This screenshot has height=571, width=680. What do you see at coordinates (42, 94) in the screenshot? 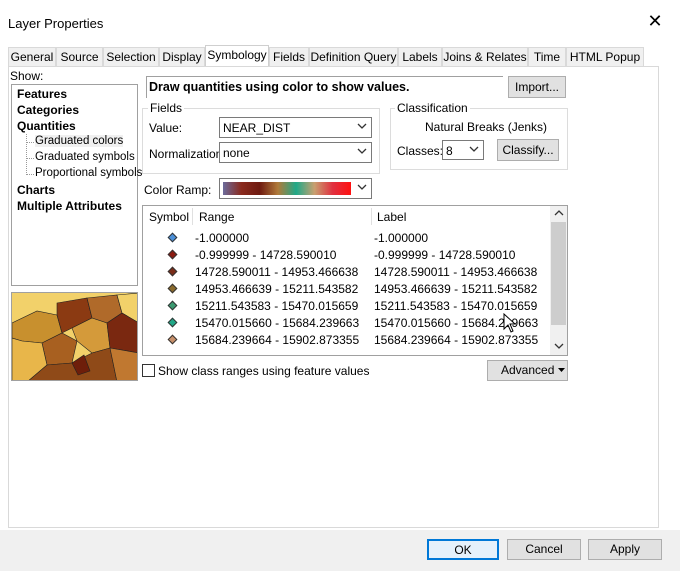
I see `tree-item-features: Features` at bounding box center [42, 94].